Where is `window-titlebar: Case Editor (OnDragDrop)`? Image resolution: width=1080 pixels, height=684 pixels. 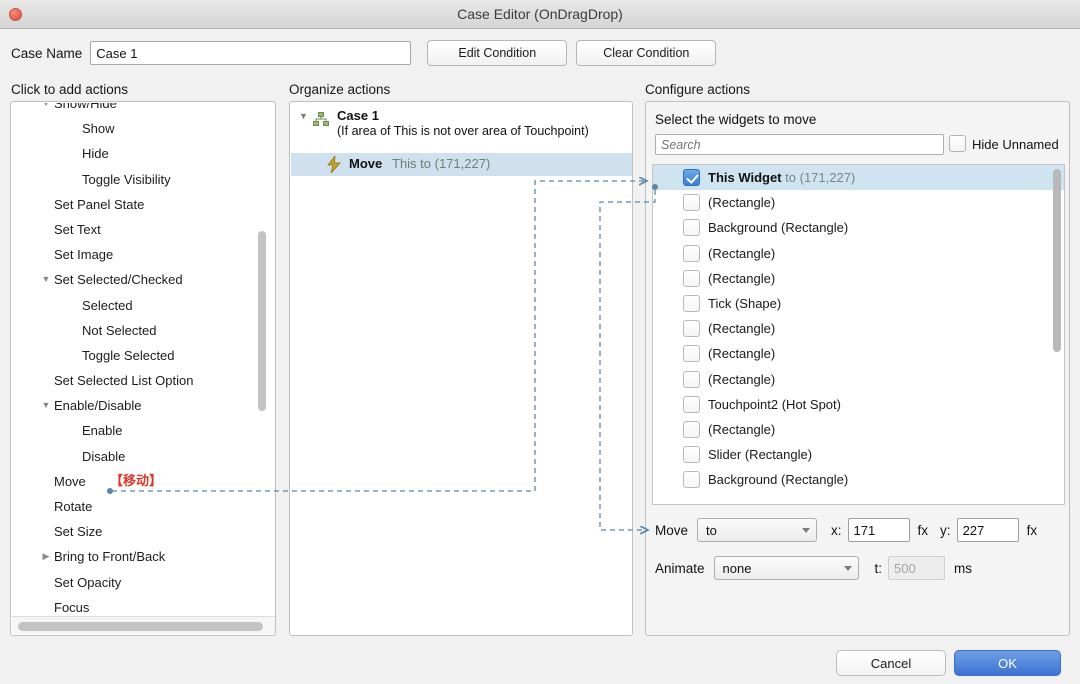 window-titlebar: Case Editor (OnDragDrop) is located at coordinates (540, 14).